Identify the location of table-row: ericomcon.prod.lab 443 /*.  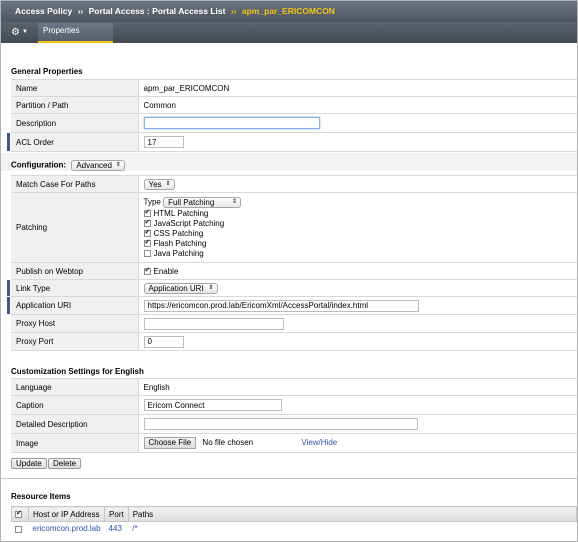
(294, 528).